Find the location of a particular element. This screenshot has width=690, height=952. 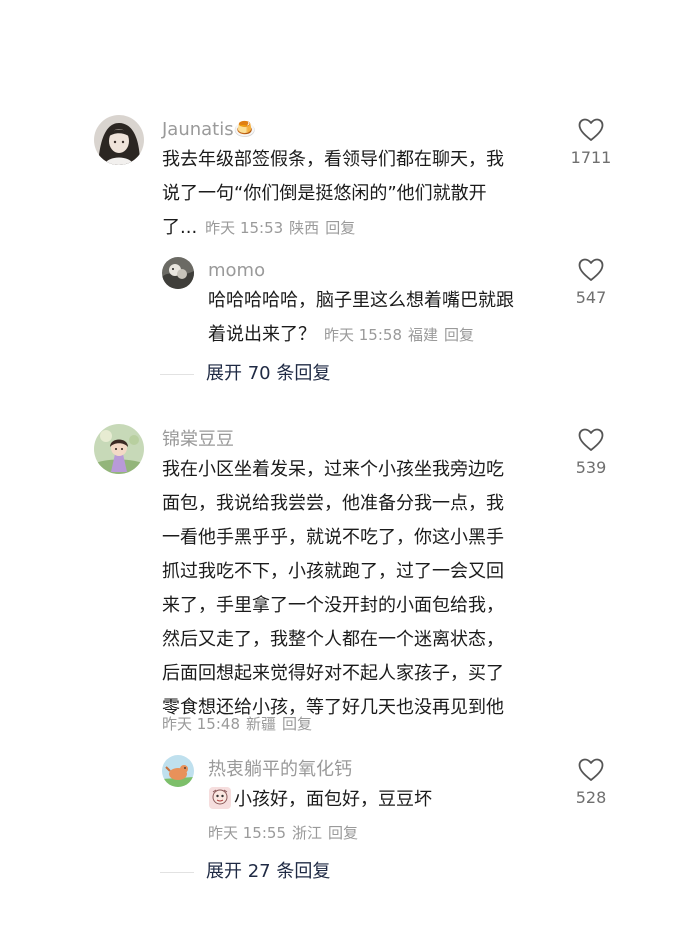

like-count: 539 is located at coordinates (591, 467).